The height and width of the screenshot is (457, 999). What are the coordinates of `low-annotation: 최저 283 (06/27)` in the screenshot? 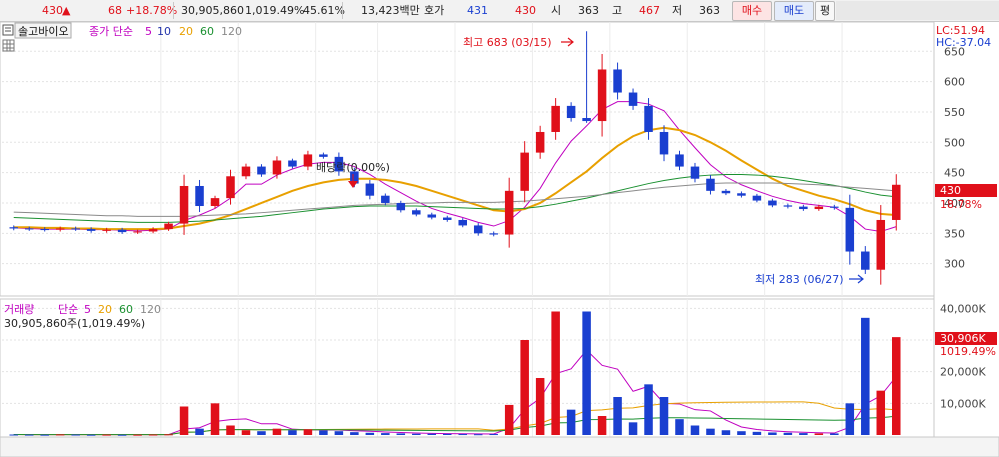 It's located at (799, 279).